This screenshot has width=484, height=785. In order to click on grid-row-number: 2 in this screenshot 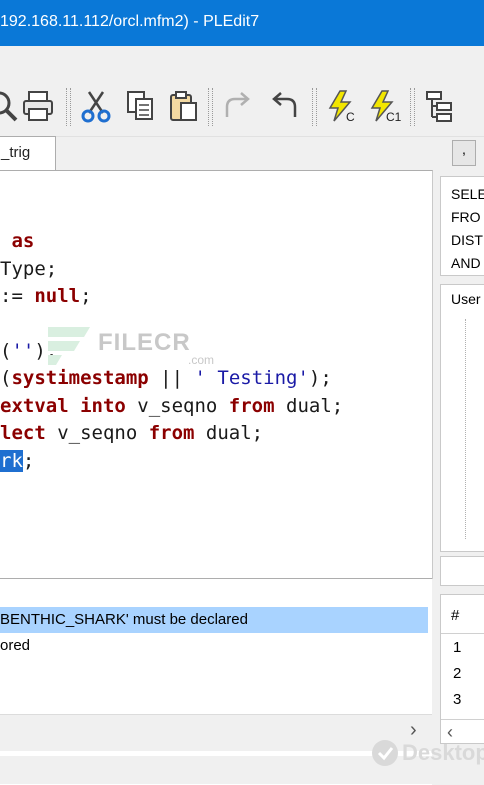, I will do `click(457, 673)`.